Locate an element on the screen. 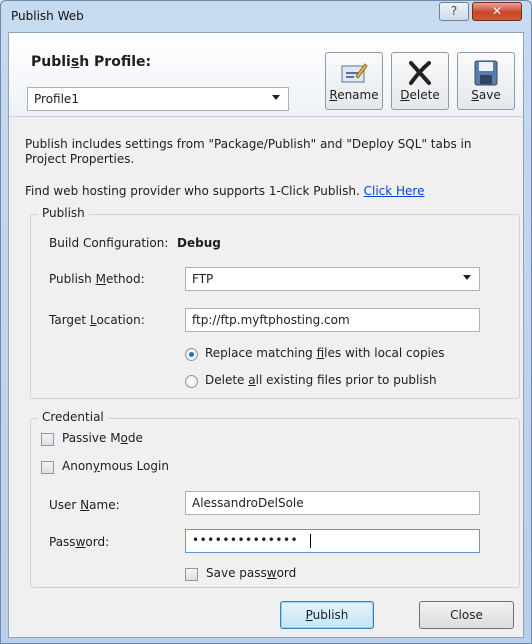 This screenshot has width=532, height=644. save-button: Save is located at coordinates (486, 81).